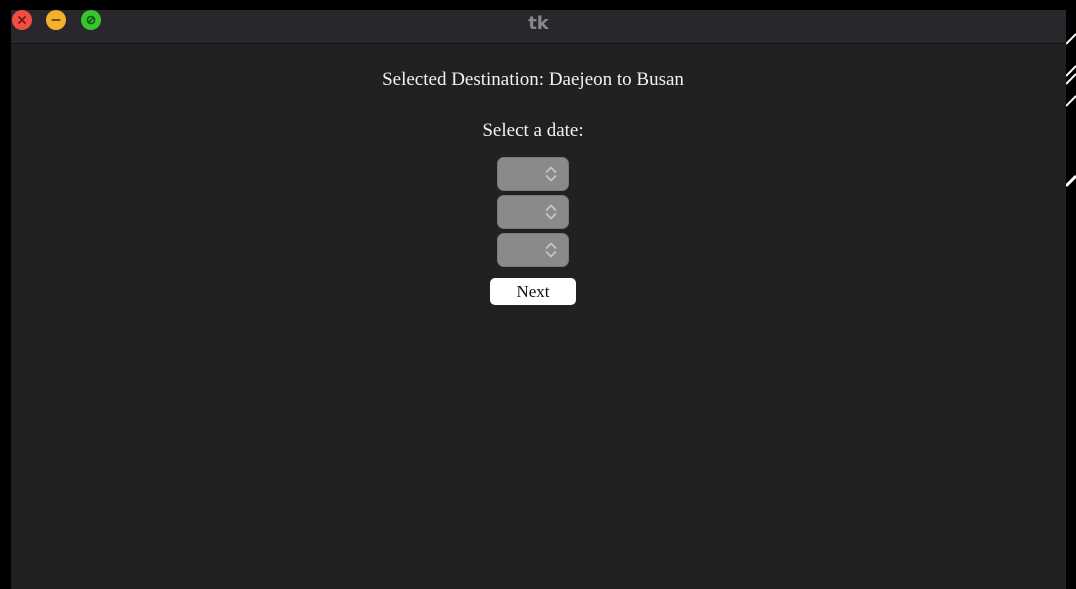 This screenshot has height=589, width=1076. What do you see at coordinates (533, 291) in the screenshot?
I see `next-button: Next` at bounding box center [533, 291].